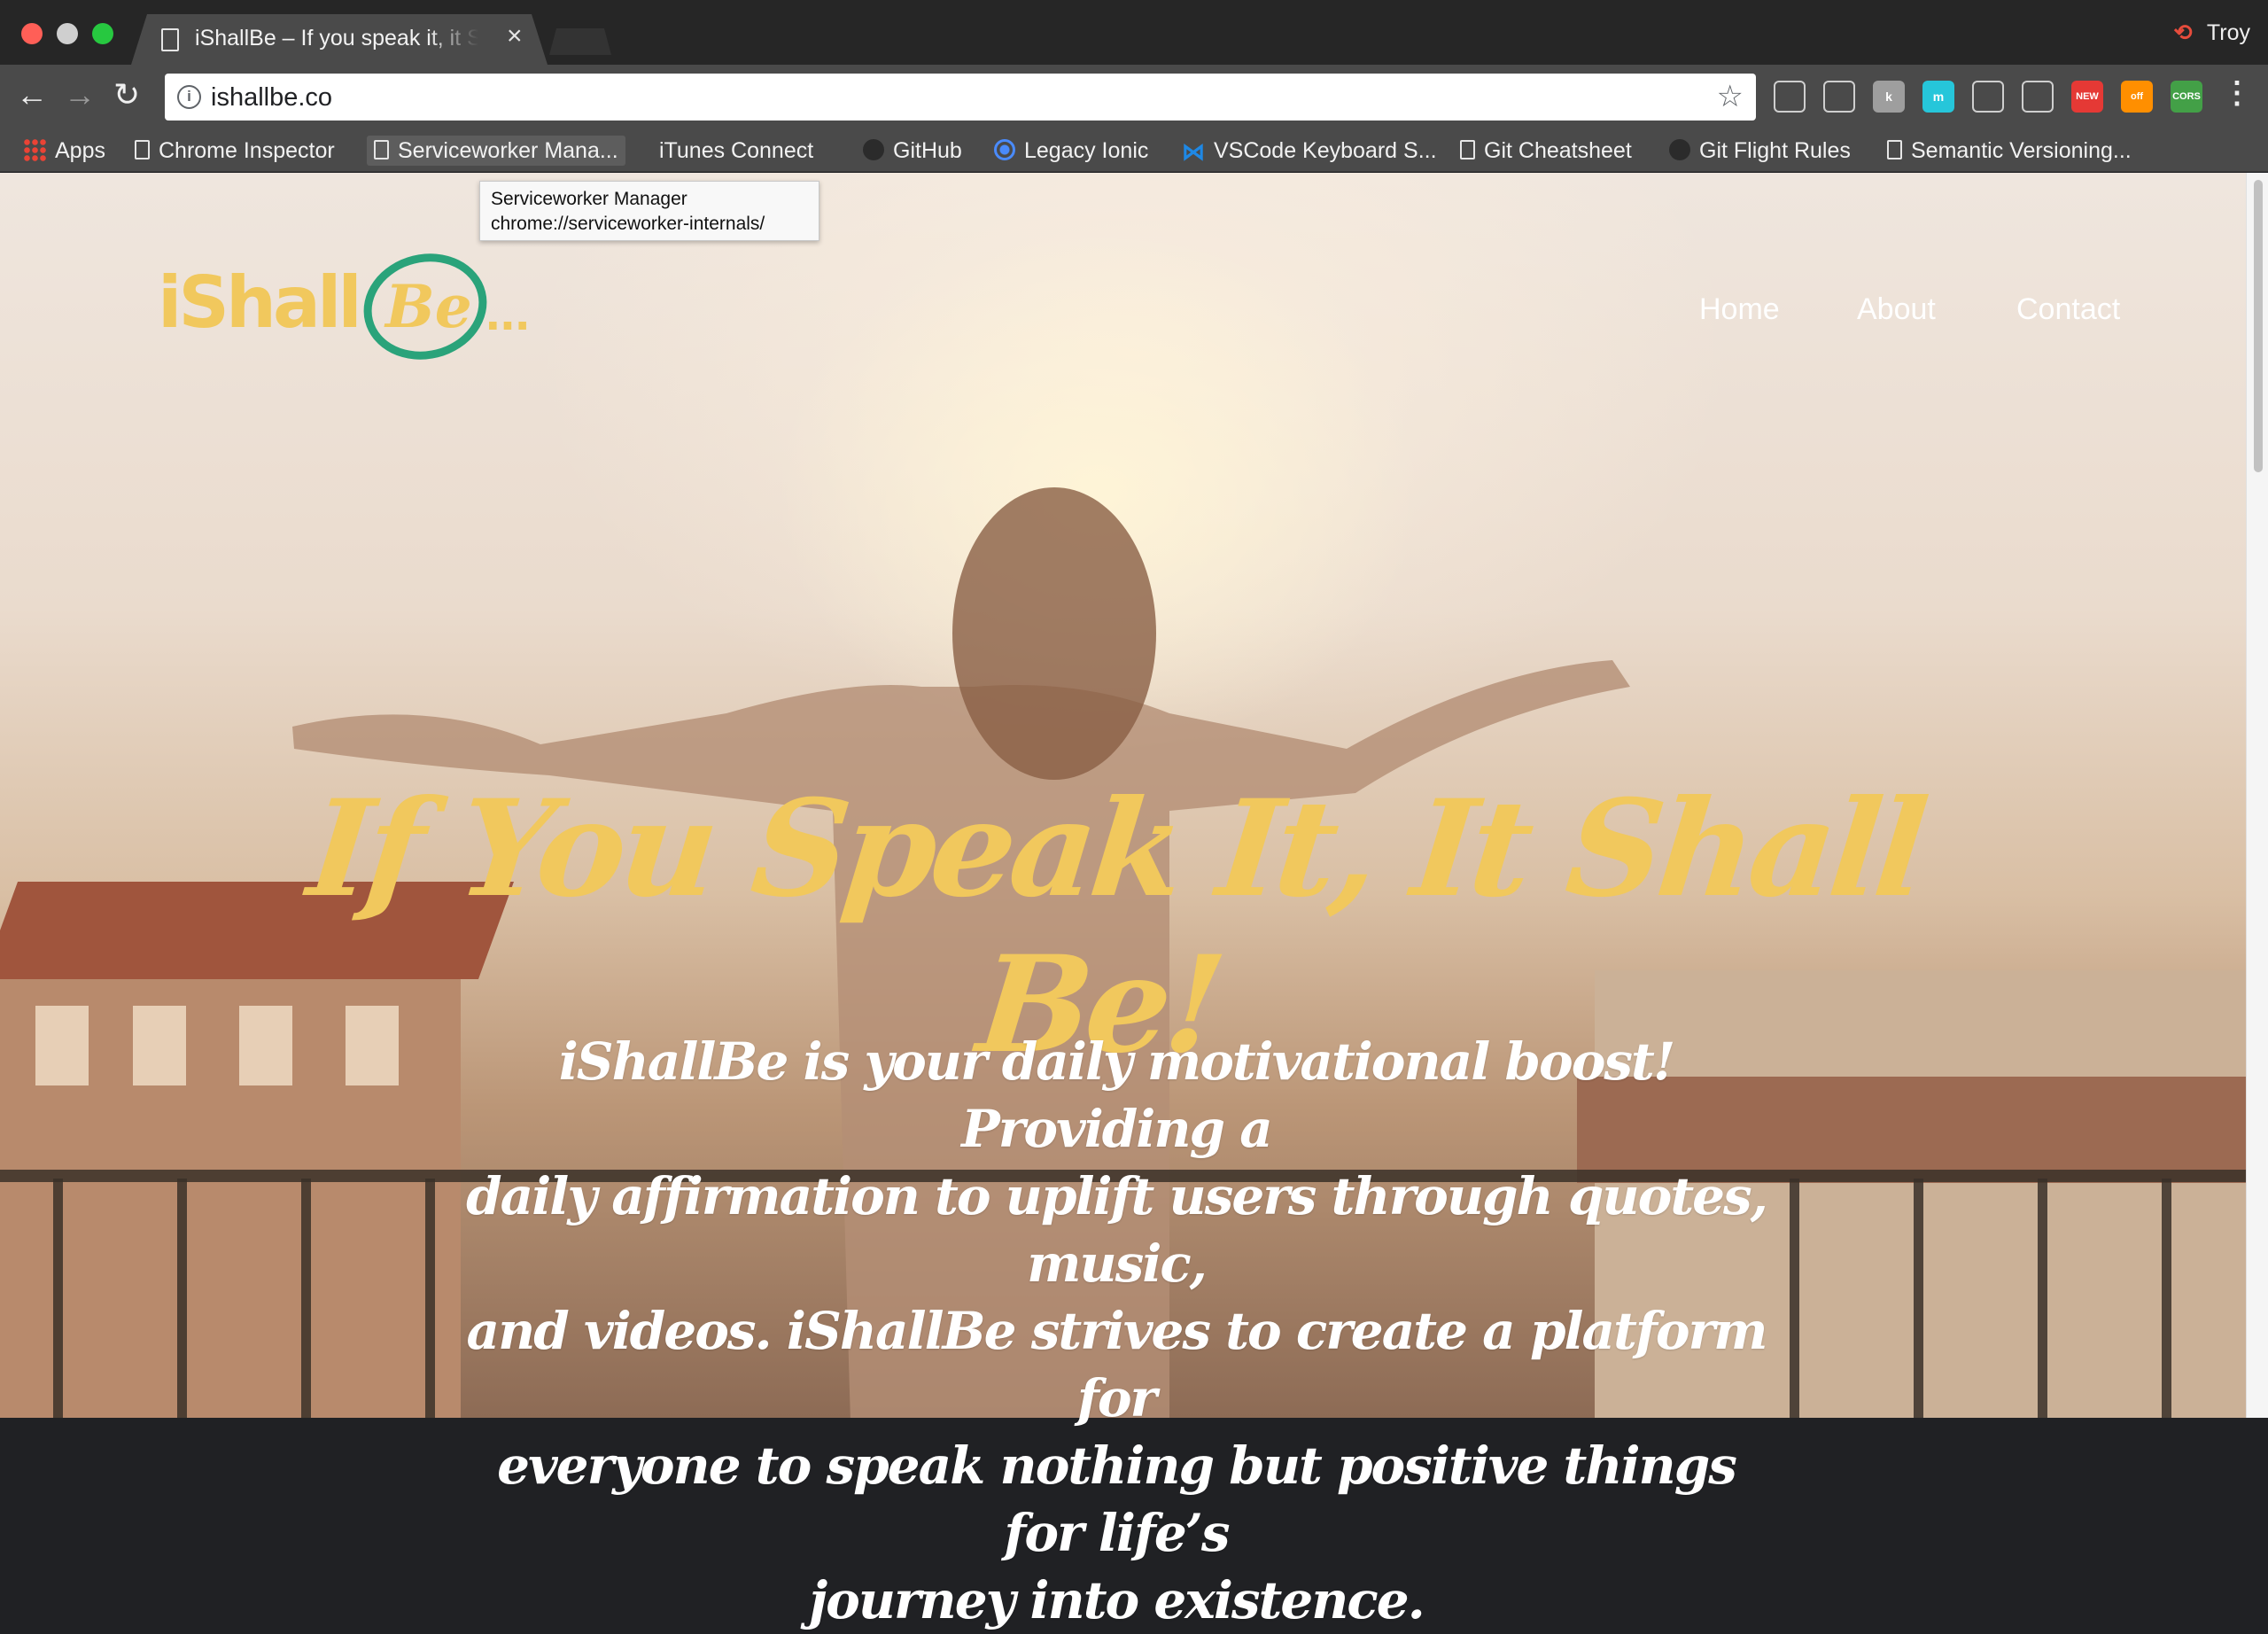  What do you see at coordinates (32, 33) in the screenshot?
I see `close-window-button` at bounding box center [32, 33].